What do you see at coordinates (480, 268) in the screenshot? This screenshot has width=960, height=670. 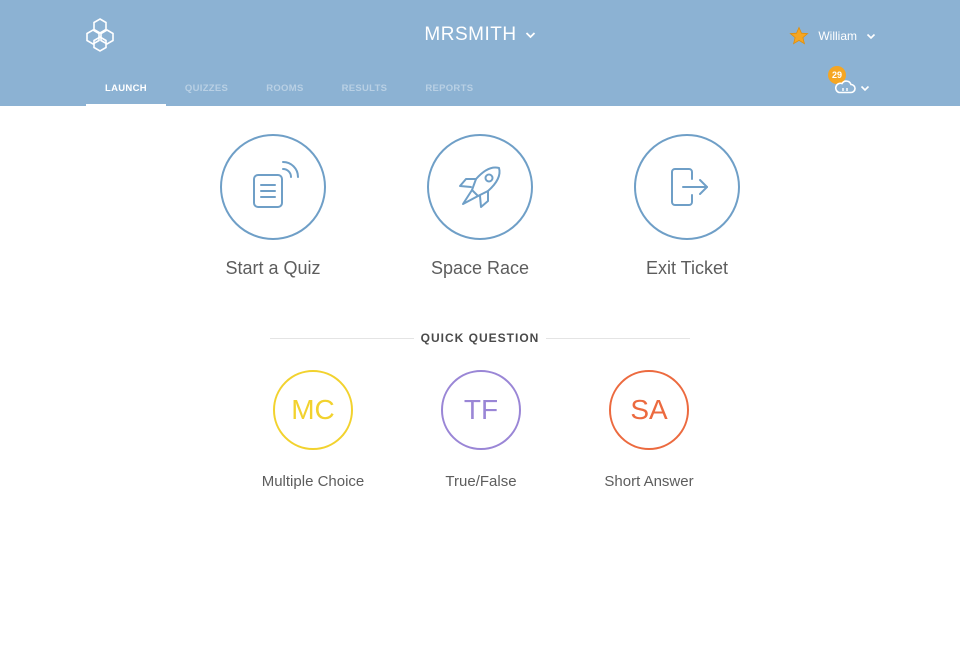 I see `space-race-label: Space Race` at bounding box center [480, 268].